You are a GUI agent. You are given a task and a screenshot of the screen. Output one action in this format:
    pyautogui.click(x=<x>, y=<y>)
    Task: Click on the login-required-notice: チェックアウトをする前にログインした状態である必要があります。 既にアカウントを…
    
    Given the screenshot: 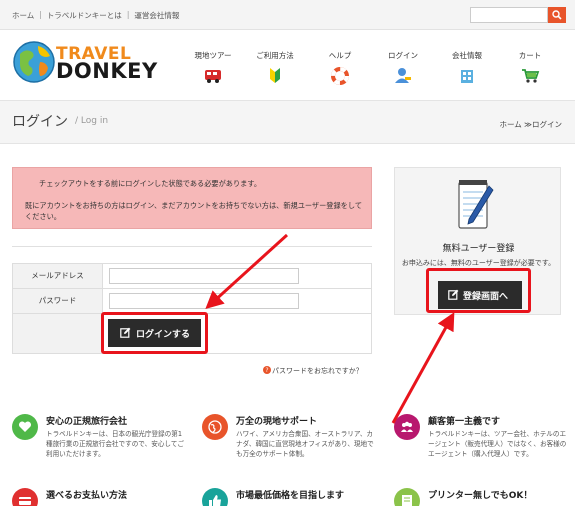 What is the action you would take?
    pyautogui.click(x=192, y=198)
    